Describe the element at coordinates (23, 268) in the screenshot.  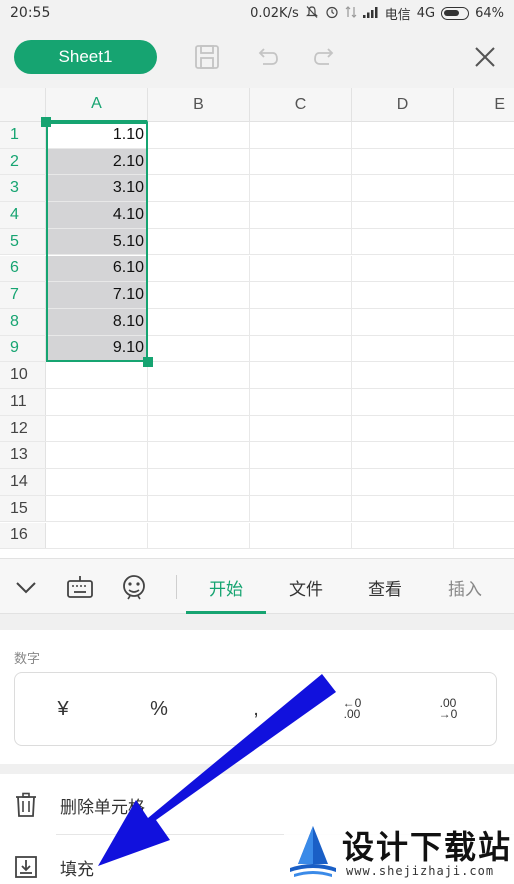
I see `row-header: 6` at that location.